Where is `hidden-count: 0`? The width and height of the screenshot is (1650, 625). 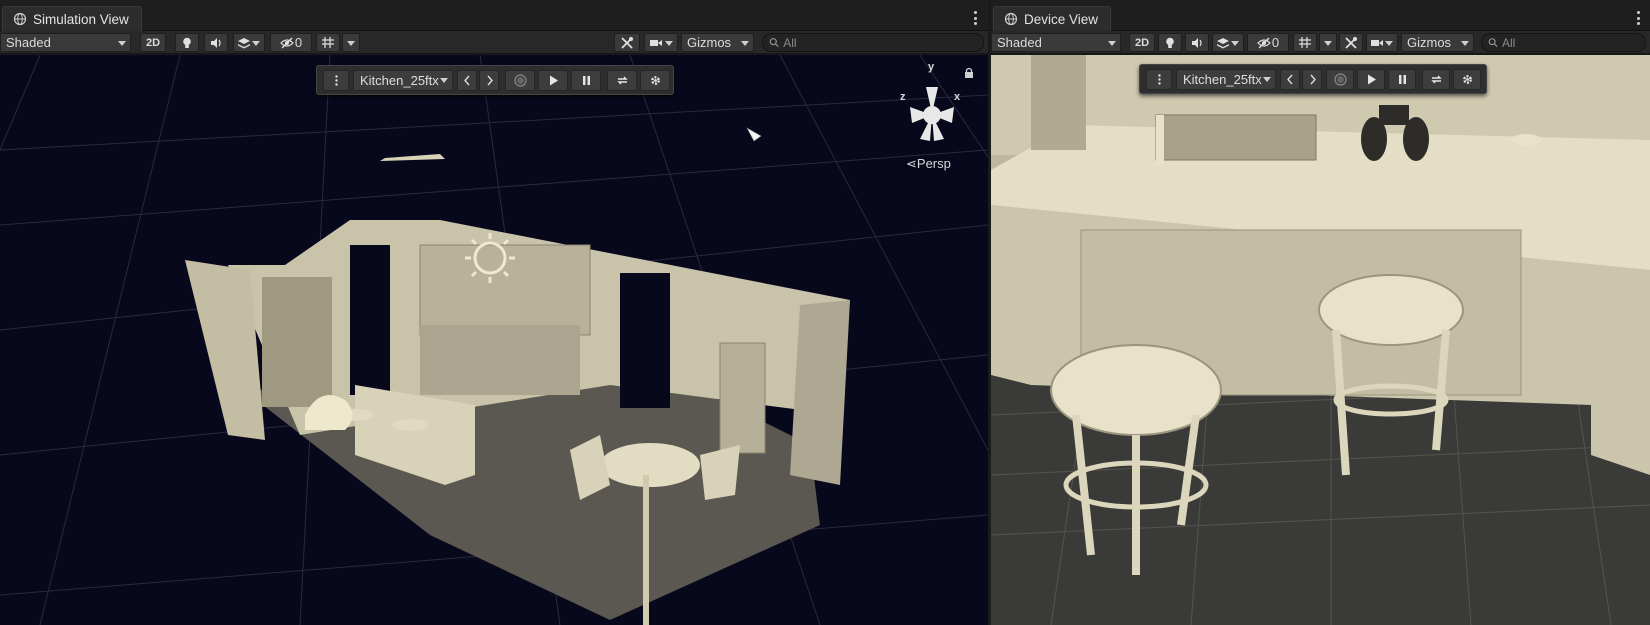 hidden-count: 0 is located at coordinates (298, 42).